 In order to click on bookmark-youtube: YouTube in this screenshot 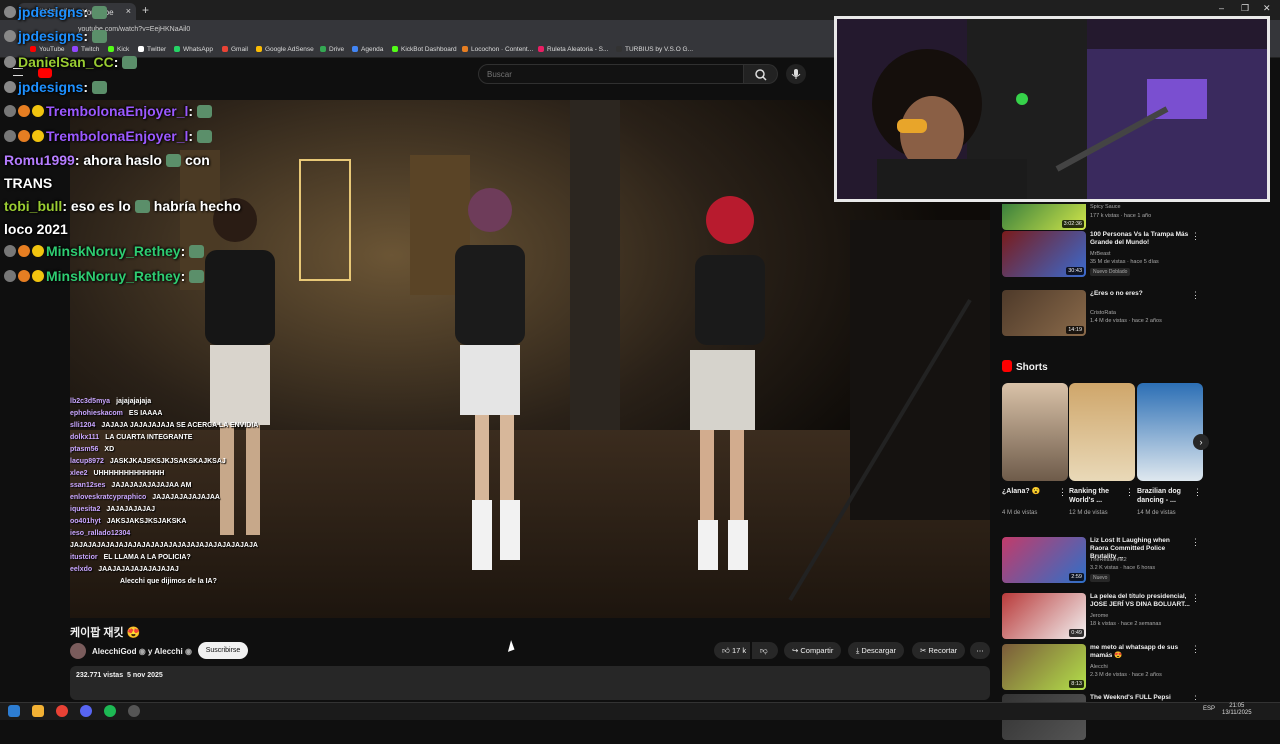, I will do `click(47, 49)`.